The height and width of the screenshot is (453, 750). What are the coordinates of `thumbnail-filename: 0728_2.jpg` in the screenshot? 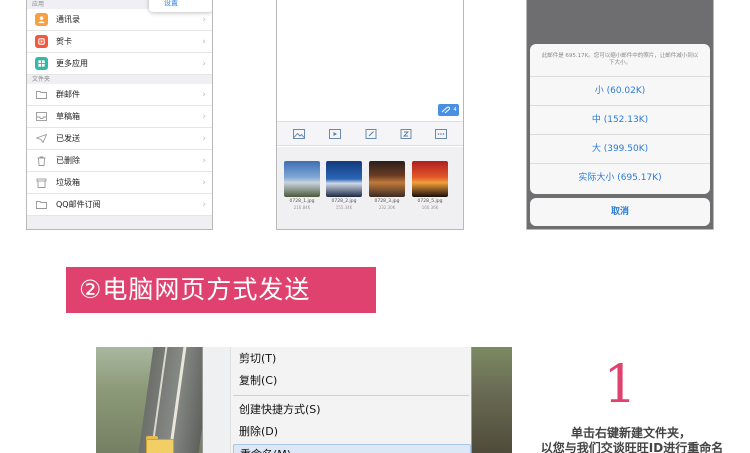 It's located at (344, 201).